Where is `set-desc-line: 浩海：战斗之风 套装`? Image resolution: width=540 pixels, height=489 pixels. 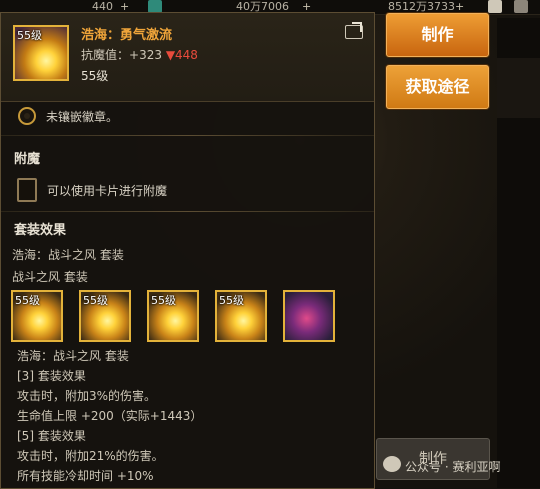
set-desc-line: 浩海：战斗之风 套装 is located at coordinates (73, 356).